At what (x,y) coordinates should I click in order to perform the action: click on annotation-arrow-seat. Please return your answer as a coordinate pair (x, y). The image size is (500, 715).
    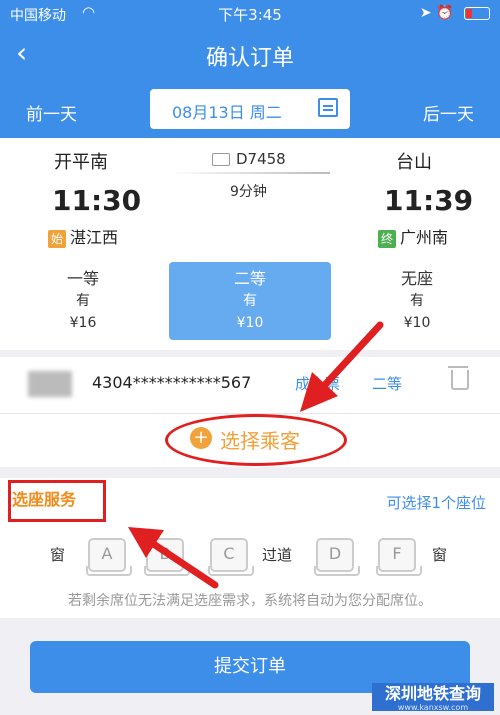
    Looking at the image, I should click on (173, 558).